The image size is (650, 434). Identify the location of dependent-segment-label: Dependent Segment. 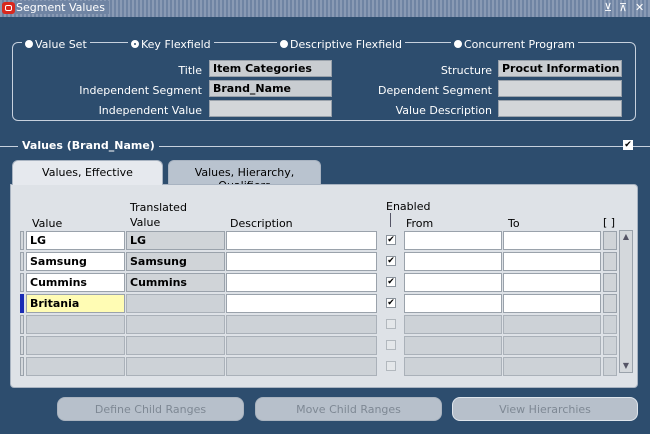
(435, 90).